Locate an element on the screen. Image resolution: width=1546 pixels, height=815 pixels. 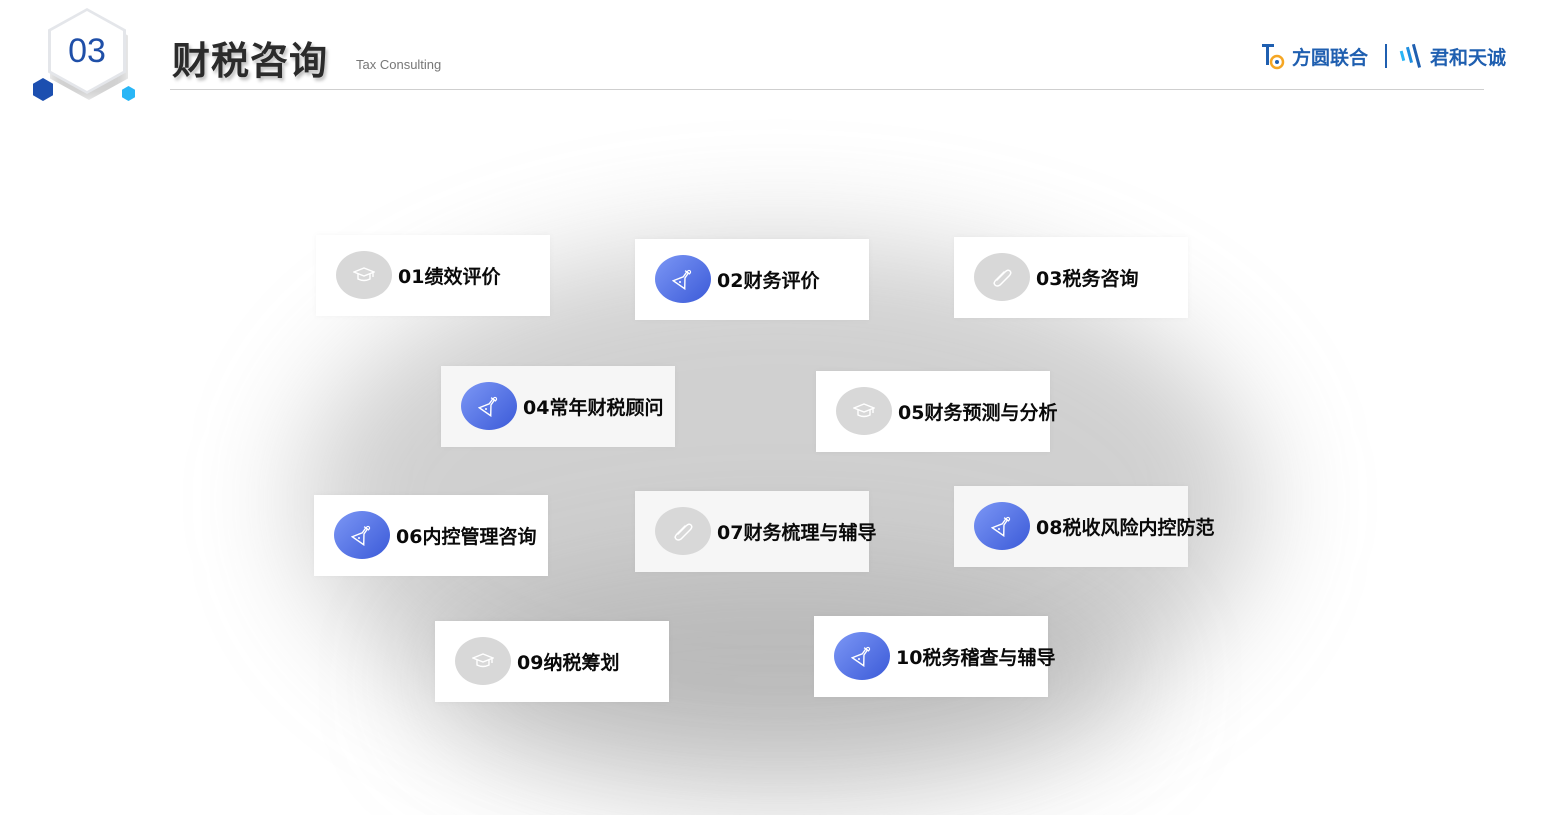
service-card: 09纳税筹划 is located at coordinates (552, 661).